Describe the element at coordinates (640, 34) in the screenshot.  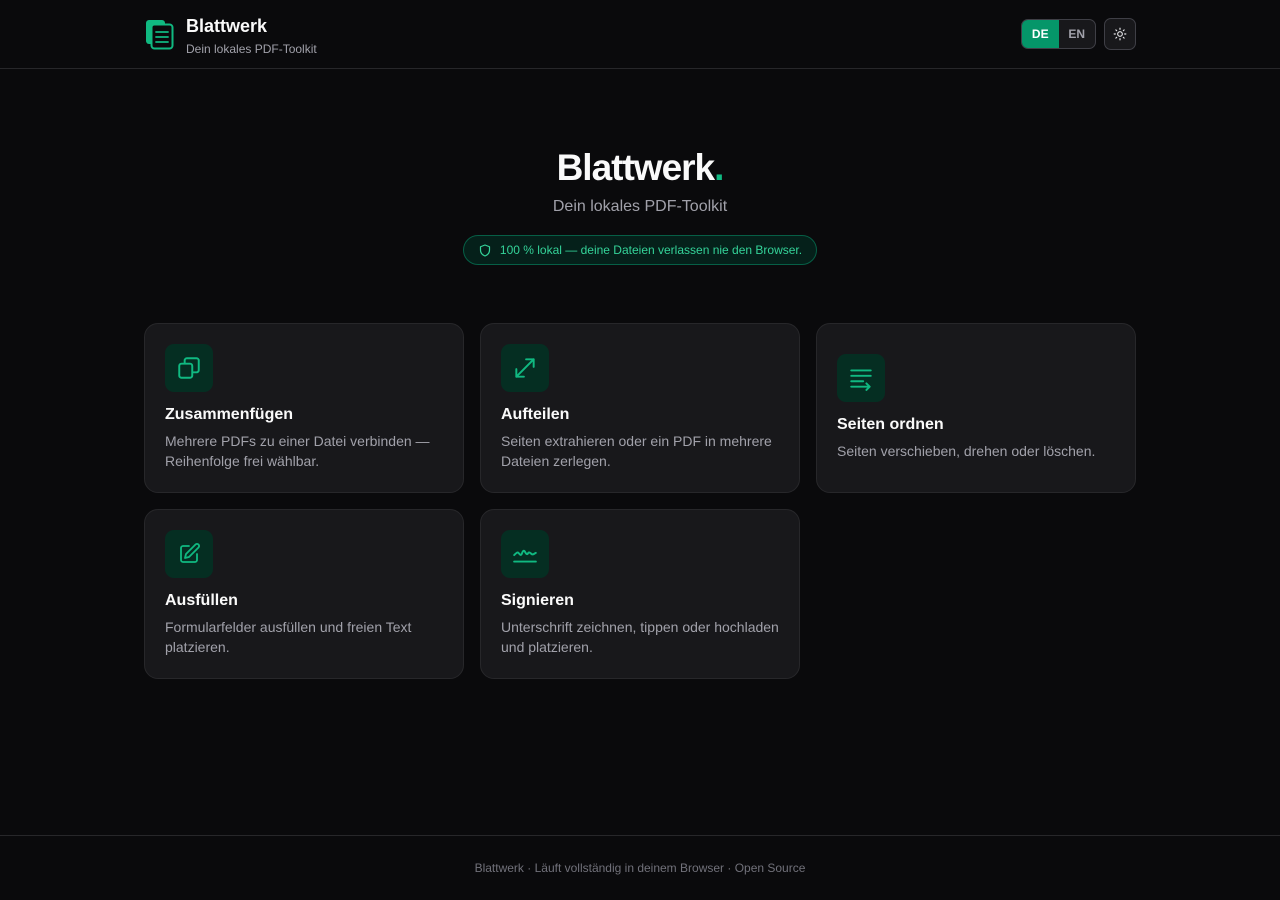
I see `app-header: Blattwerk Dein lokales PDF-Toolkit DE EN` at that location.